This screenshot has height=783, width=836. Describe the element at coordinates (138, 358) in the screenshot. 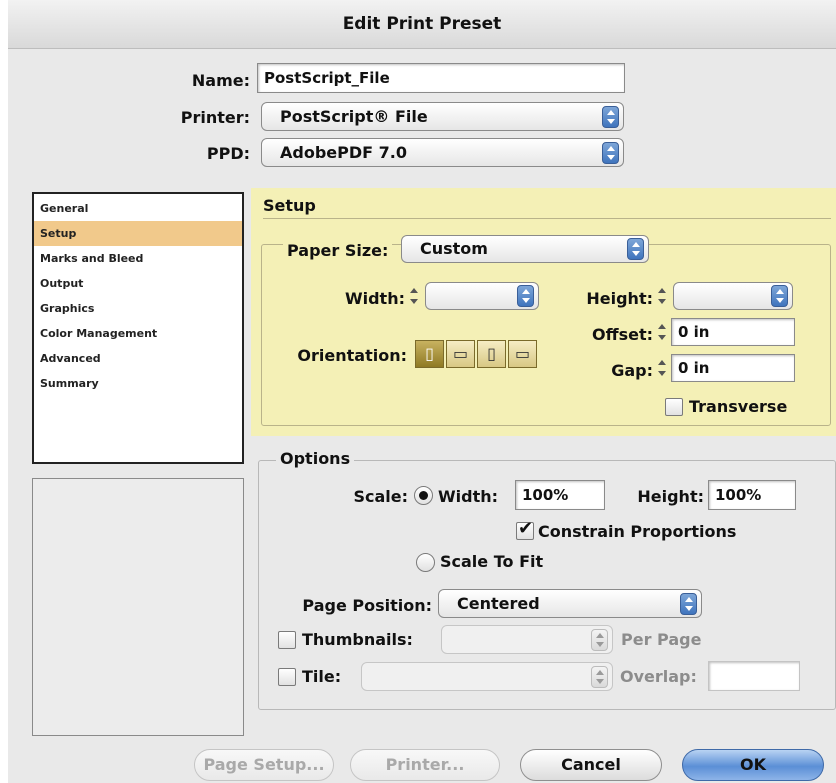

I see `sidebar-item-advanced: Advanced` at that location.